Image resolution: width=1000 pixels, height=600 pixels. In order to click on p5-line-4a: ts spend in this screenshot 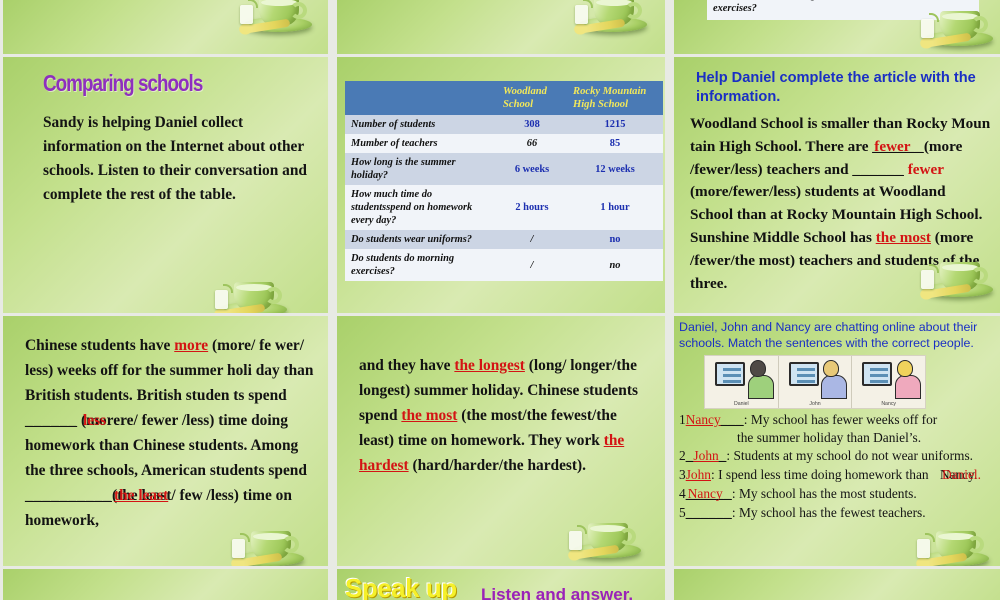, I will do `click(260, 395)`.